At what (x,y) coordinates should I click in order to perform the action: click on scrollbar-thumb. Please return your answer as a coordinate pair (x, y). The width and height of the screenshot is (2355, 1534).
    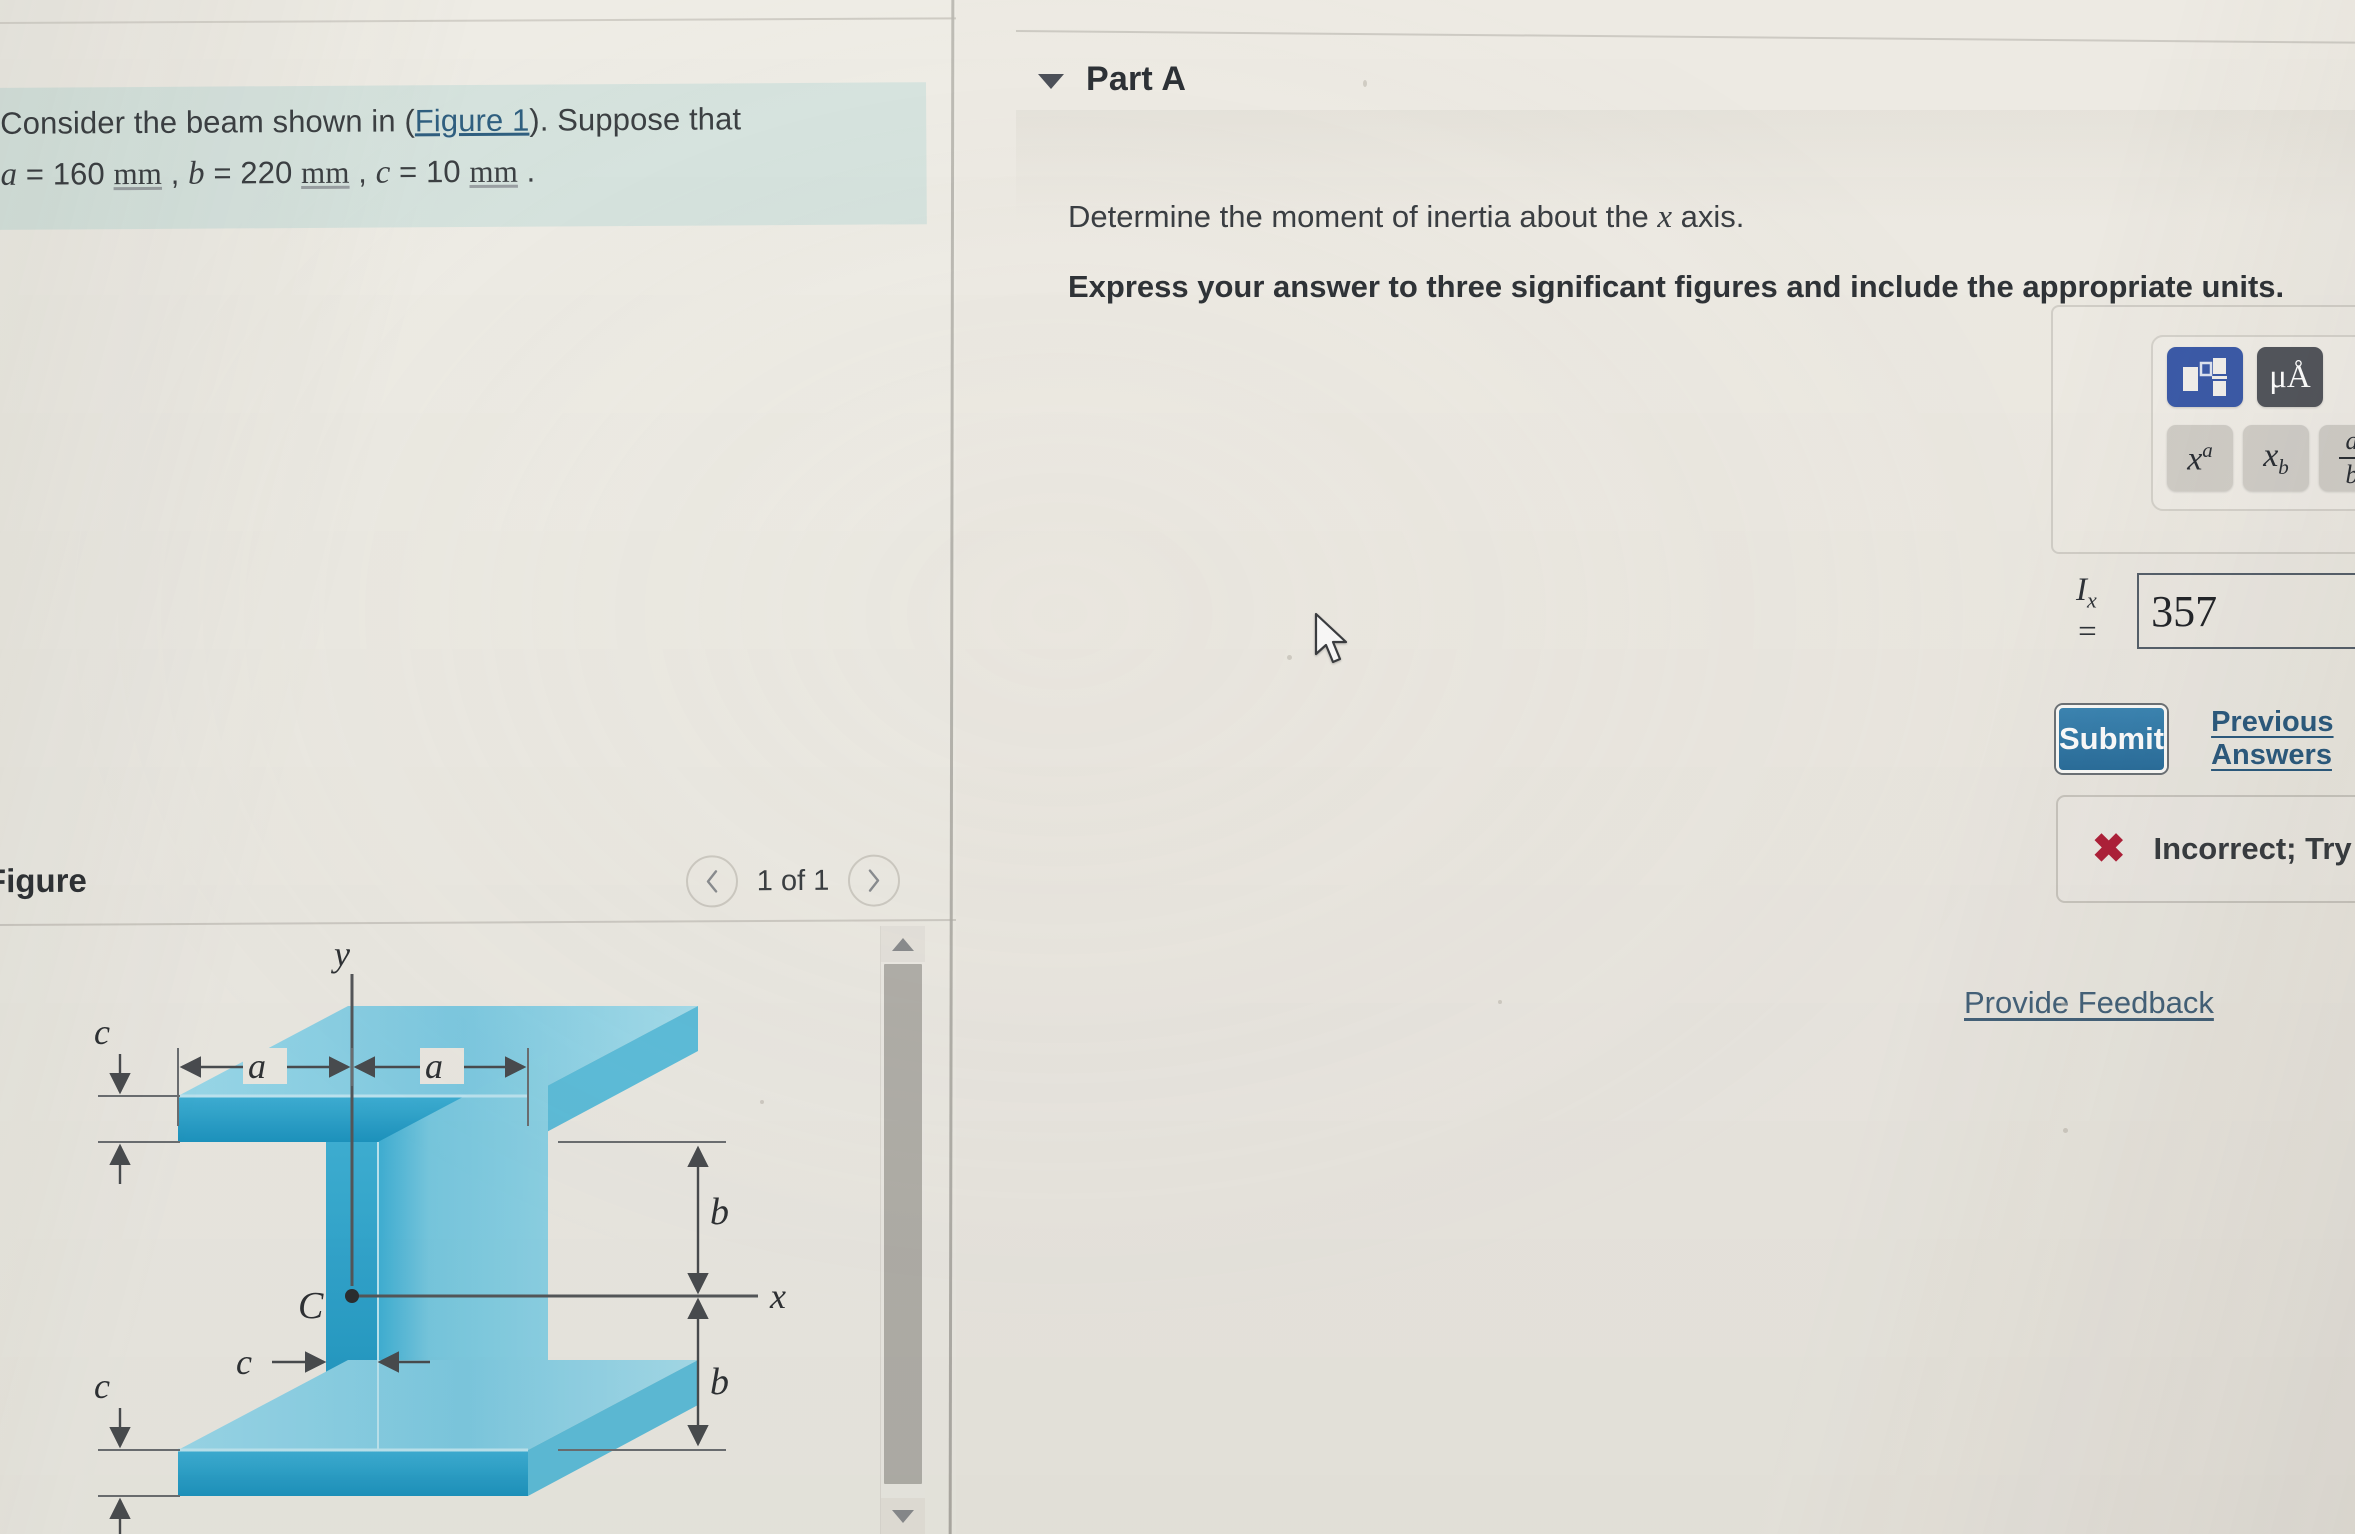
    Looking at the image, I should click on (903, 1224).